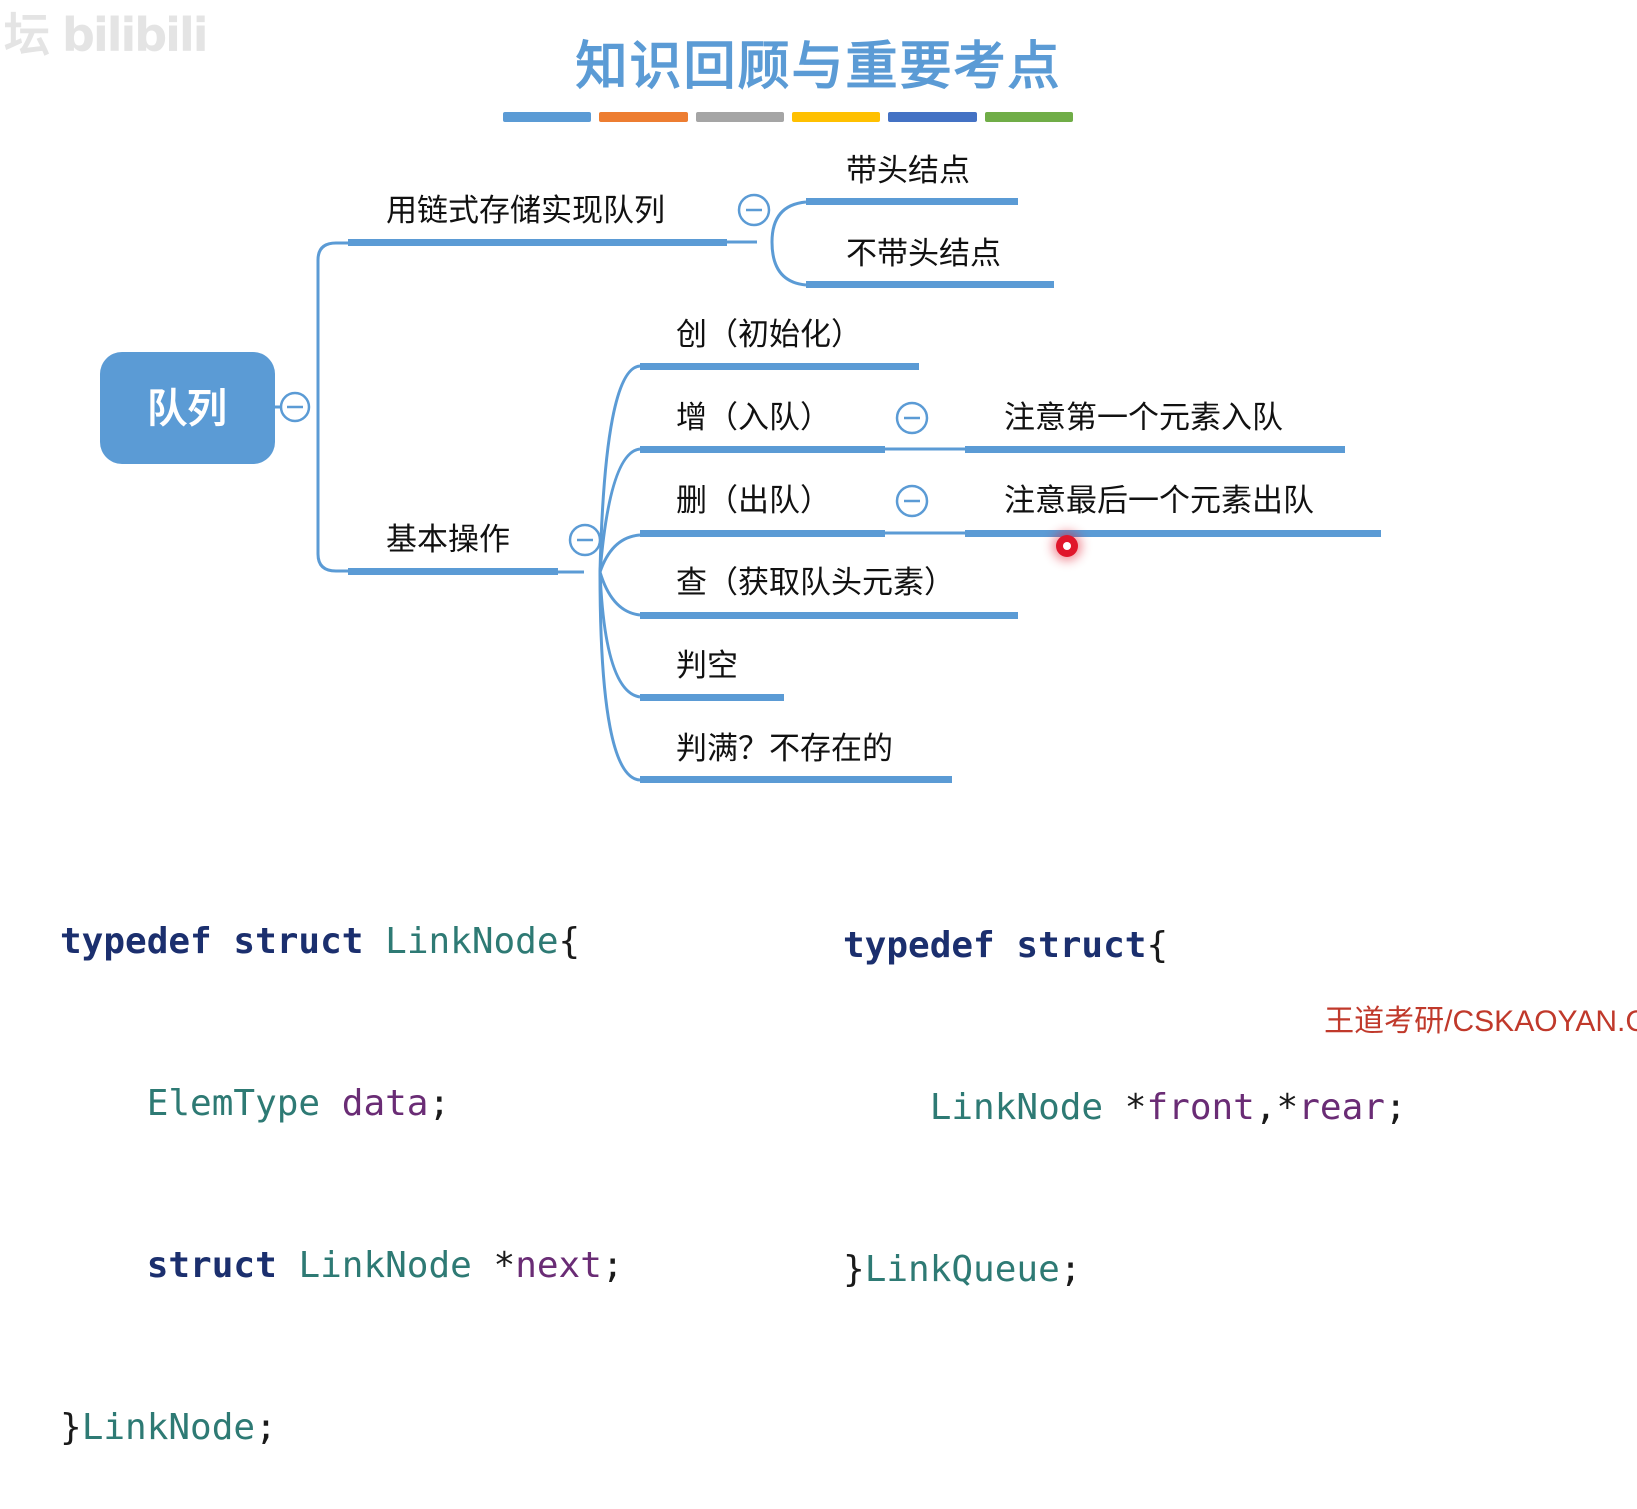  Describe the element at coordinates (1265, 1107) in the screenshot. I see `code-punct: ,` at that location.